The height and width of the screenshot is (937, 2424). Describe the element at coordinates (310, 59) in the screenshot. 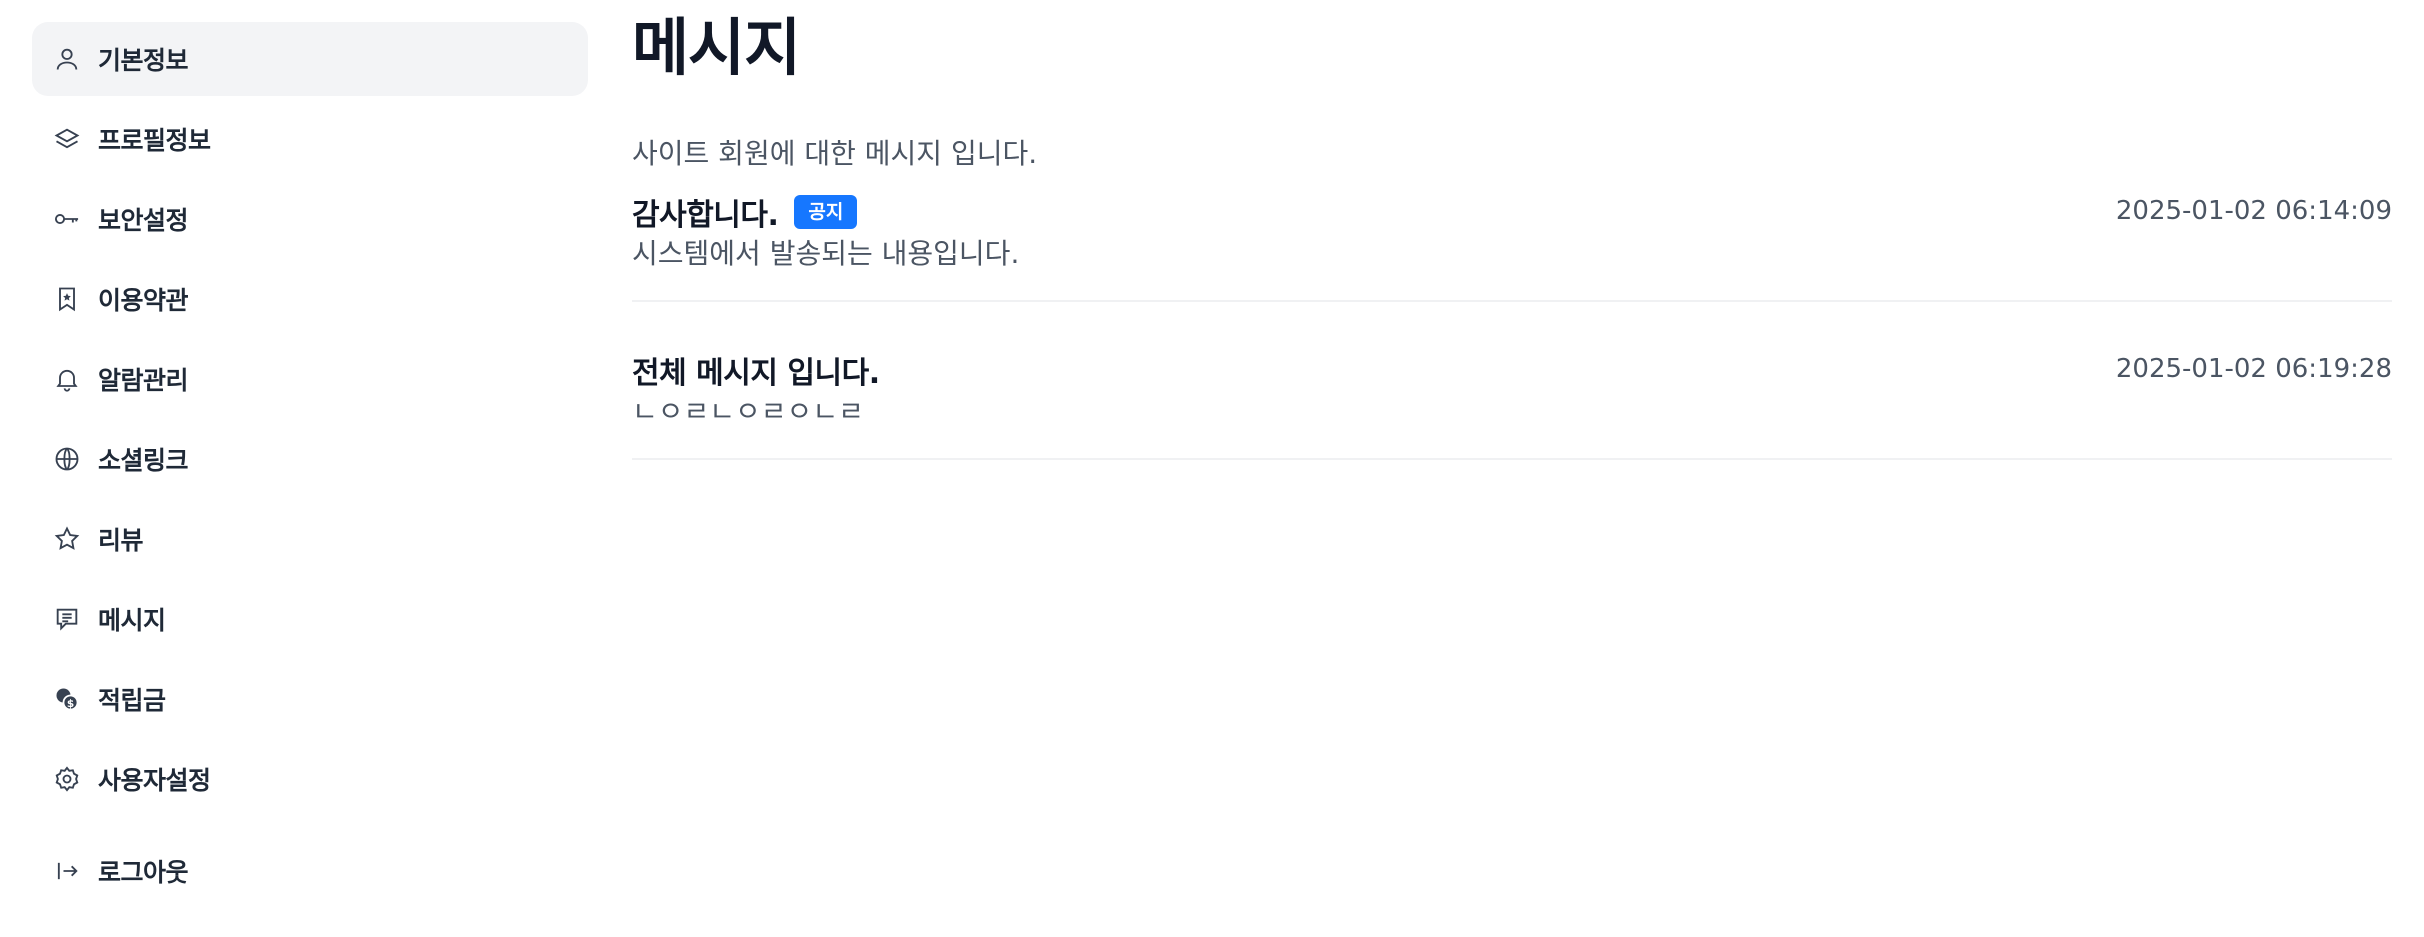

I see `sidebar-item-basic-info: 기본정보` at that location.